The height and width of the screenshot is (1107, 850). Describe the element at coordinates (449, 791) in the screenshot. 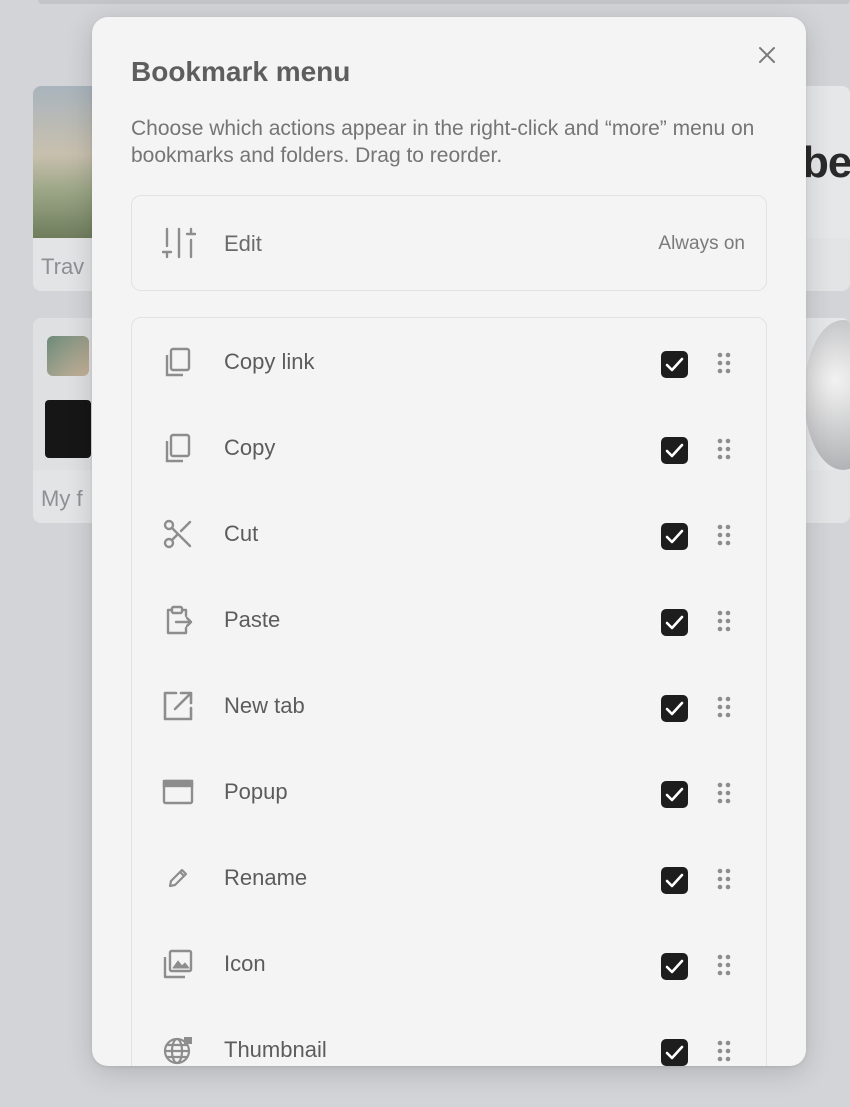

I see `list-item-popup: Popup` at that location.